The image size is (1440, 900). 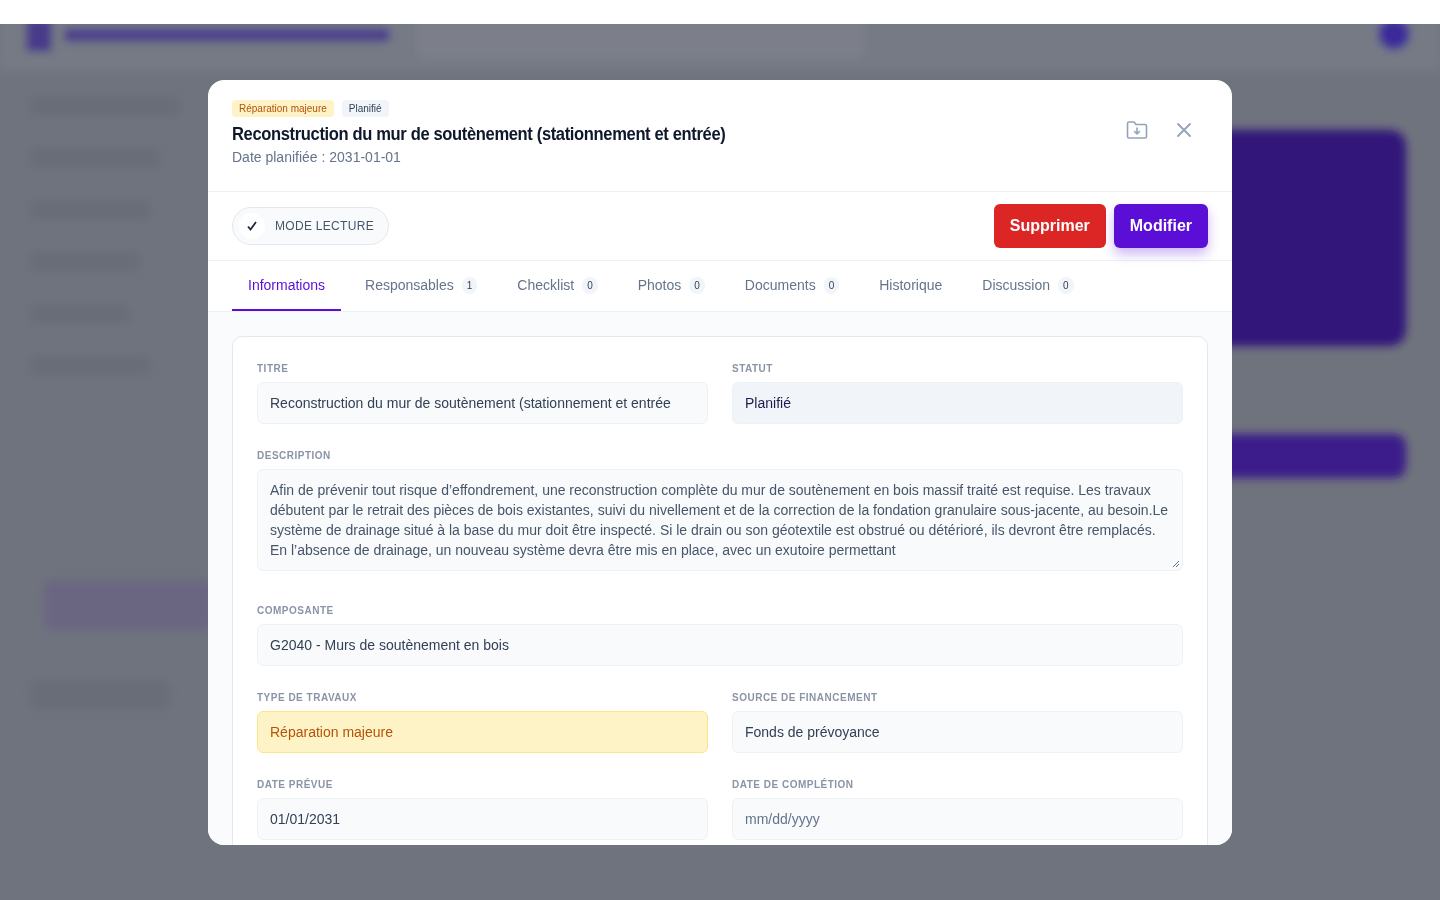 I want to click on field-label: TITRE, so click(x=273, y=368).